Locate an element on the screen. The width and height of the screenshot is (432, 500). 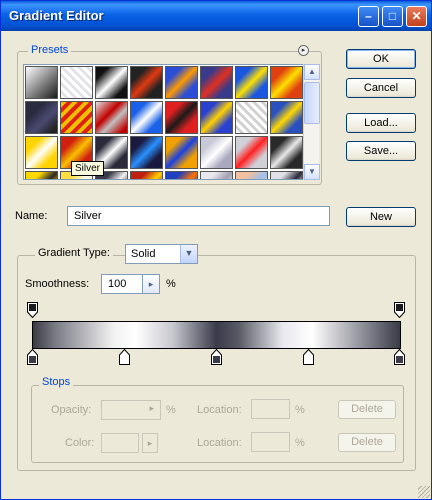
maximize-button: □ is located at coordinates (392, 16).